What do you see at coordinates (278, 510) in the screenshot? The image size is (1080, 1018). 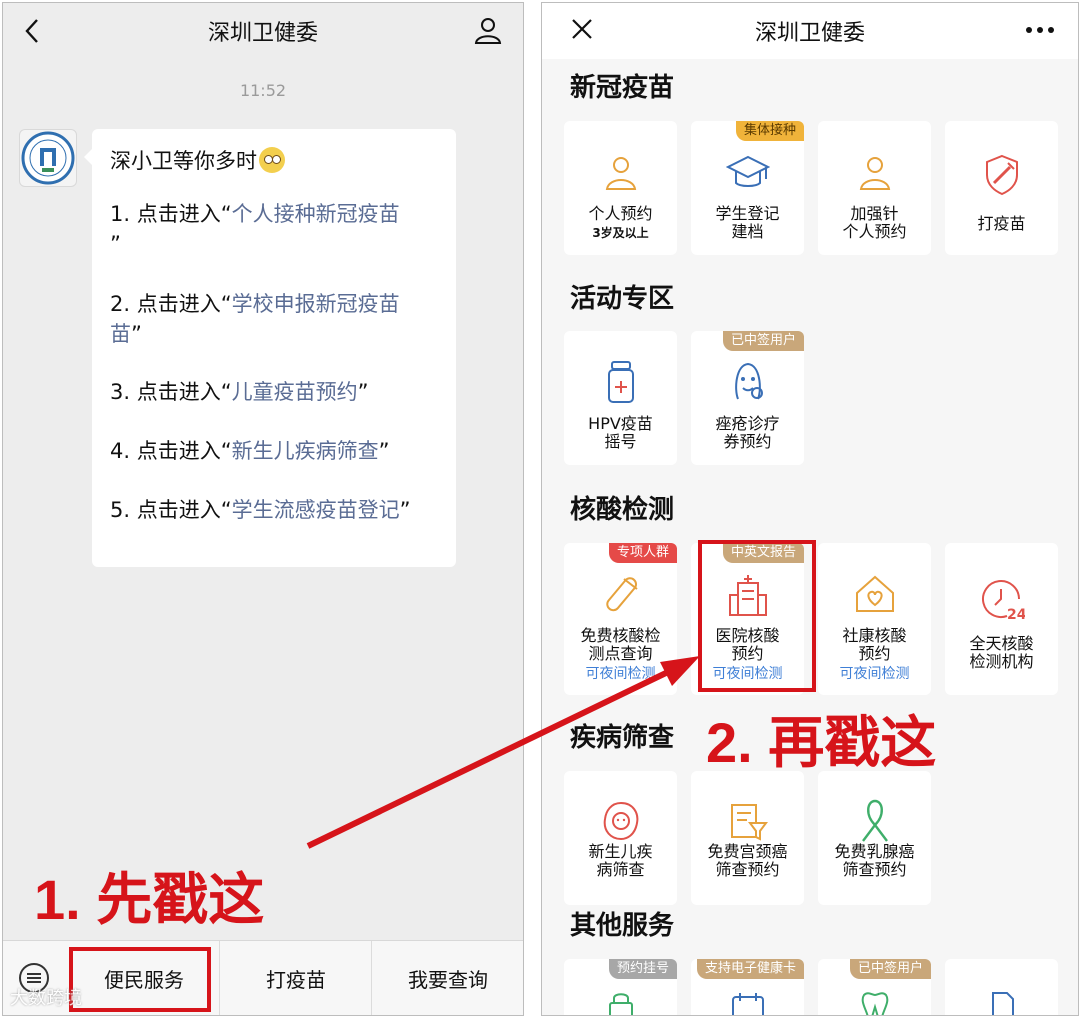 I see `menu-link-5: 5. 点击进入“学生流感疫苗登记”` at bounding box center [278, 510].